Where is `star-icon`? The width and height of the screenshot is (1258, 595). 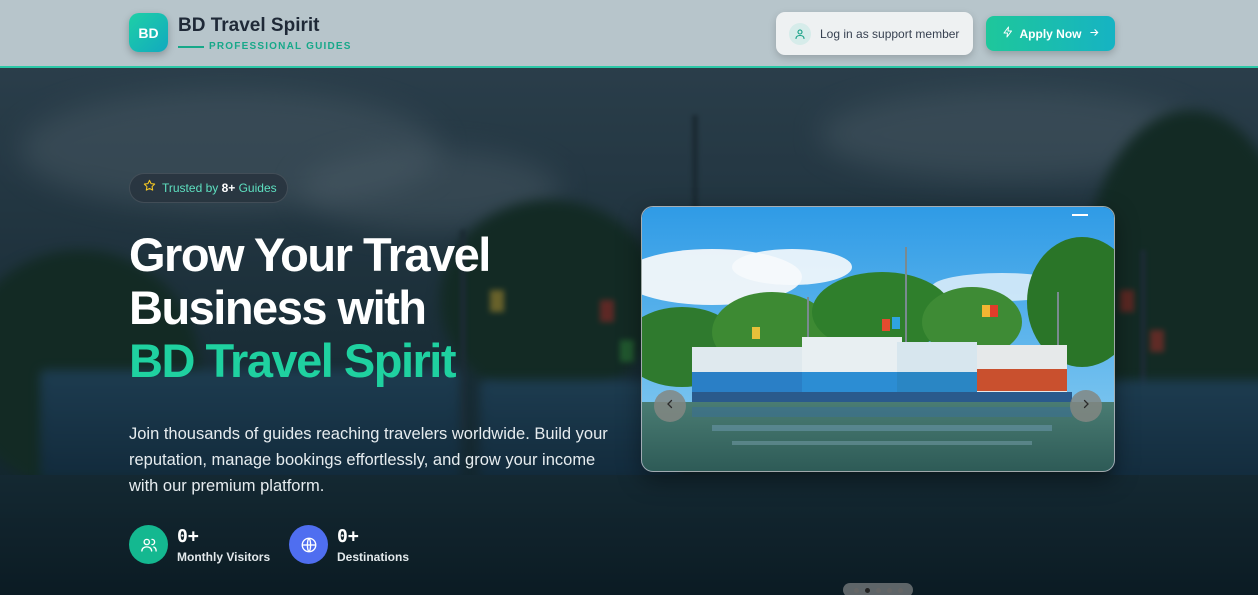 star-icon is located at coordinates (149, 188).